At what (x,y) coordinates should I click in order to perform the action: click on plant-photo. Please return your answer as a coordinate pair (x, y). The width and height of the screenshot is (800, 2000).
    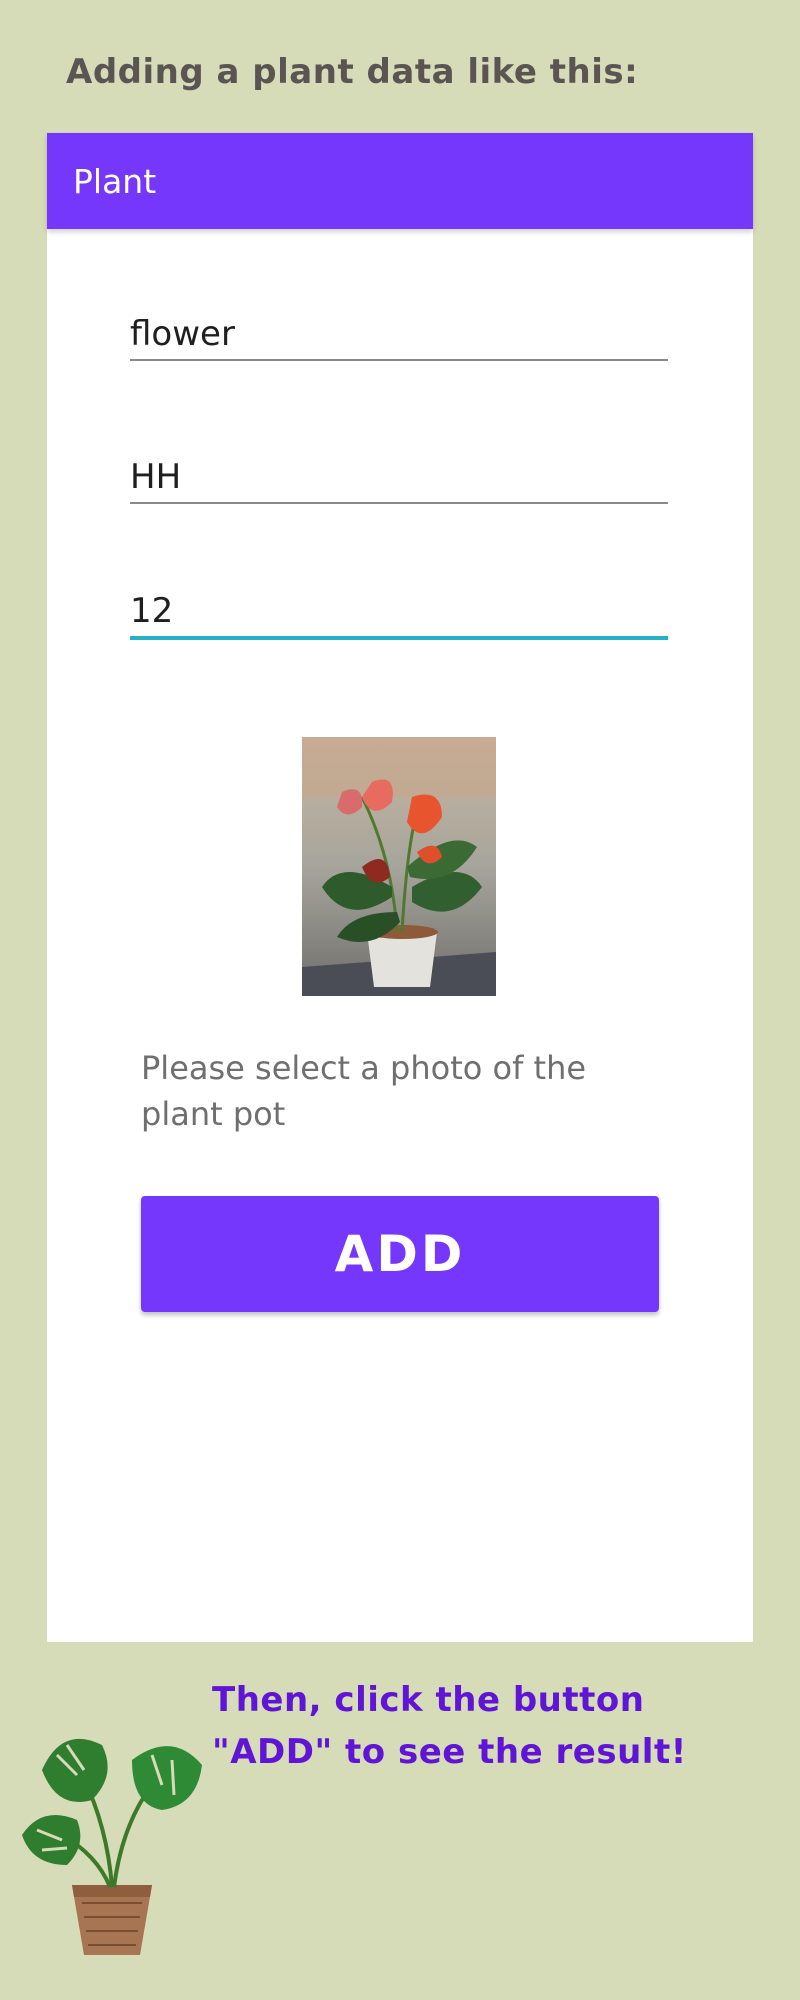
    Looking at the image, I should click on (399, 866).